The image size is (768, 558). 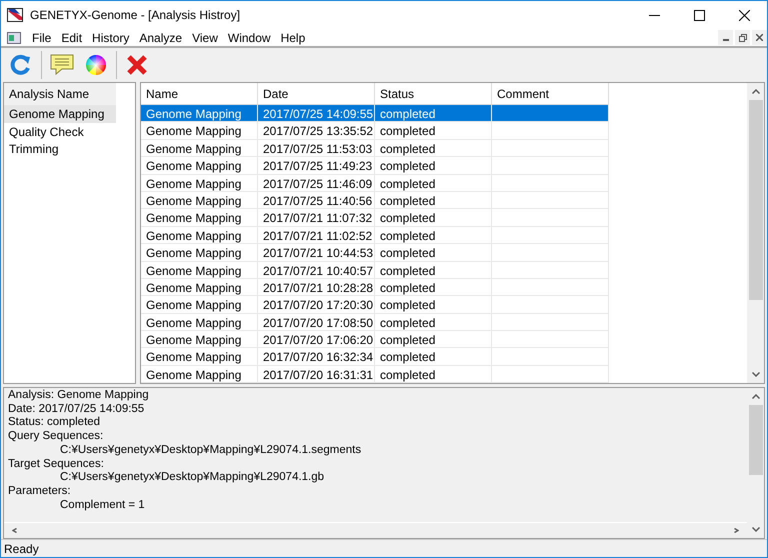 I want to click on minimize-icon, so click(x=654, y=15).